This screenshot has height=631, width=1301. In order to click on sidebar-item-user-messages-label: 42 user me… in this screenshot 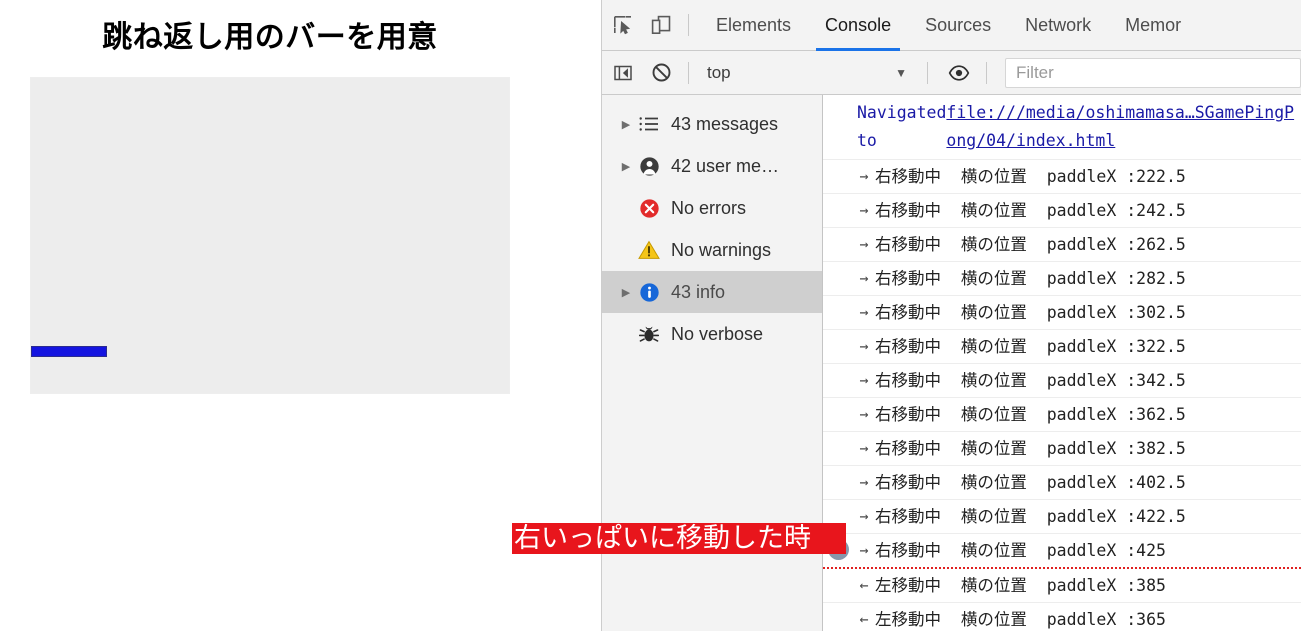, I will do `click(725, 165)`.